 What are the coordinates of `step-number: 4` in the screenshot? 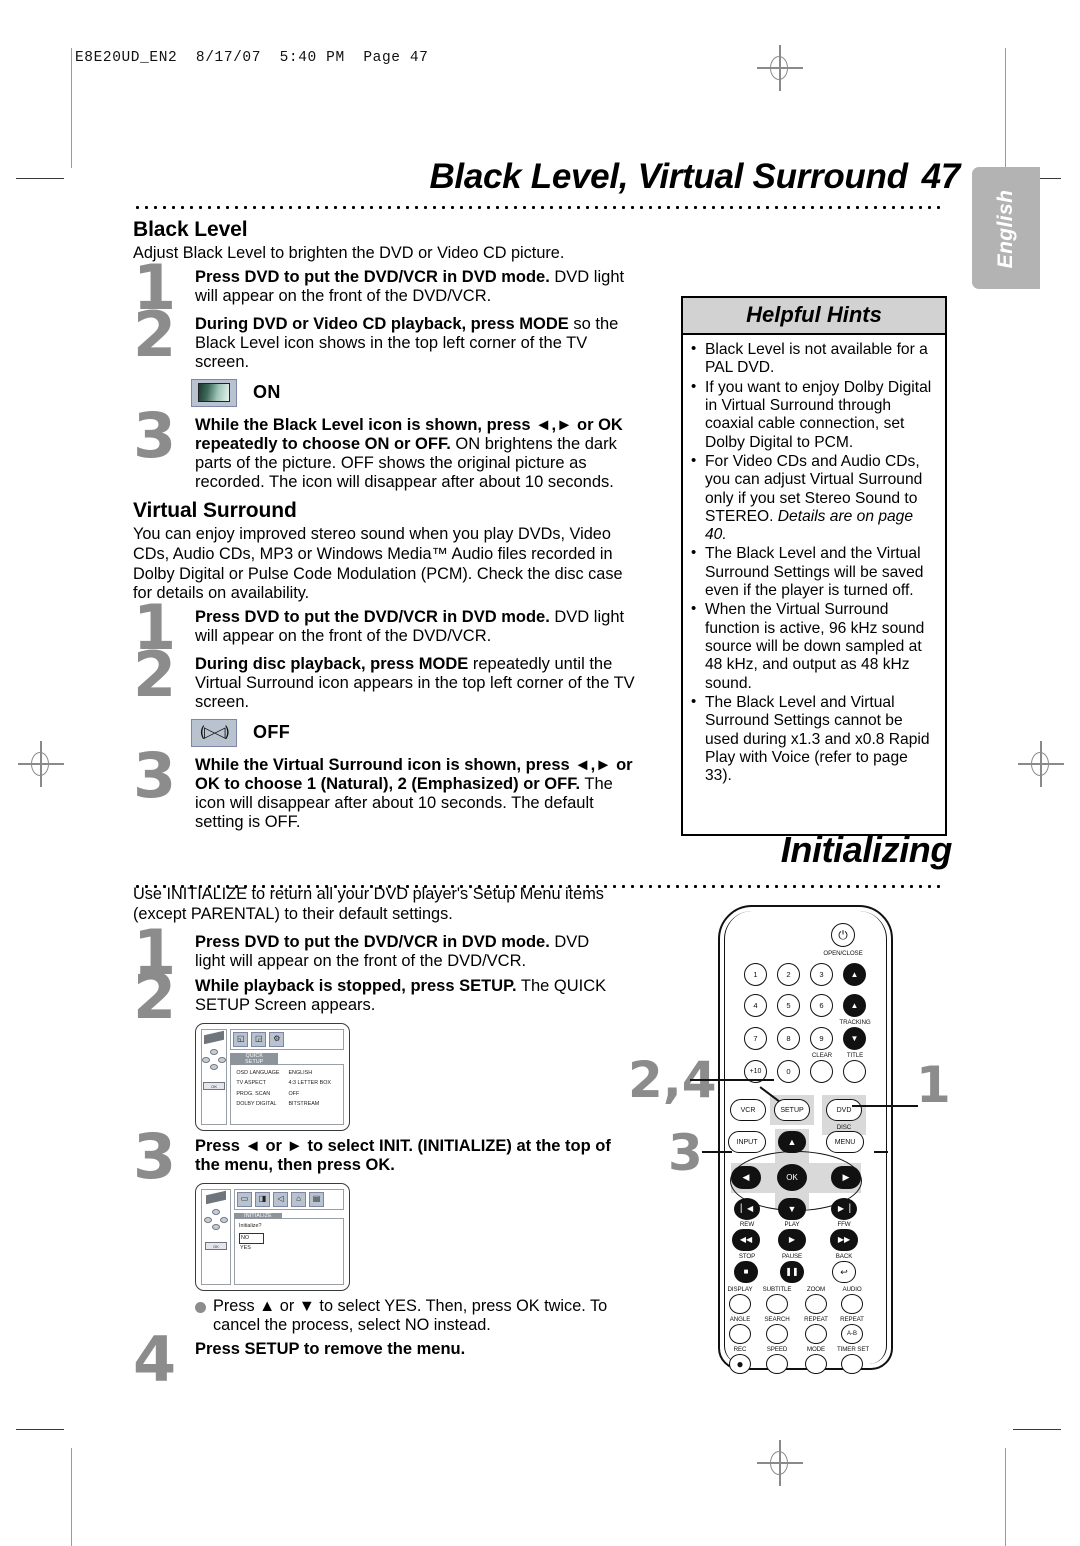 It's located at (154, 1359).